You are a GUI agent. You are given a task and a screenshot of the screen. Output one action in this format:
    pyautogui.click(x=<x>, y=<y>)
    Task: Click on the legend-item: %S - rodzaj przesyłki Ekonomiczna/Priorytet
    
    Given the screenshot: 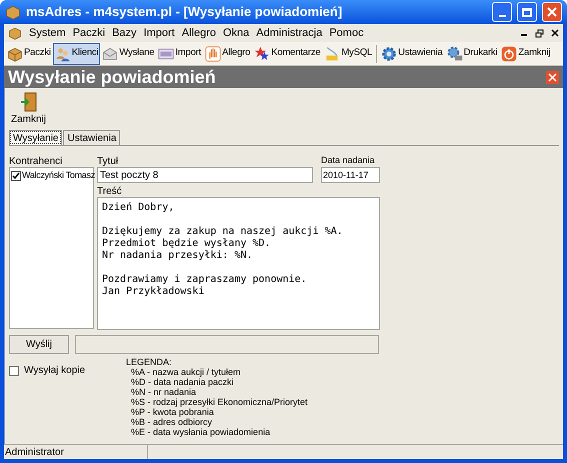 What is the action you would take?
    pyautogui.click(x=219, y=402)
    